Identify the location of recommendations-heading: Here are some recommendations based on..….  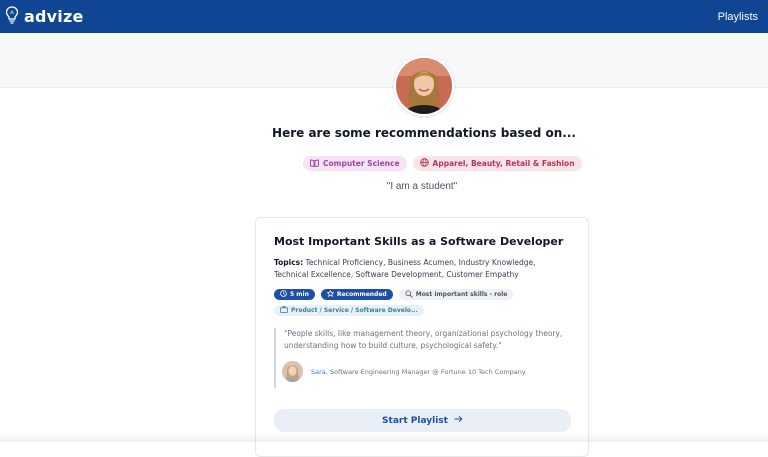
(424, 133).